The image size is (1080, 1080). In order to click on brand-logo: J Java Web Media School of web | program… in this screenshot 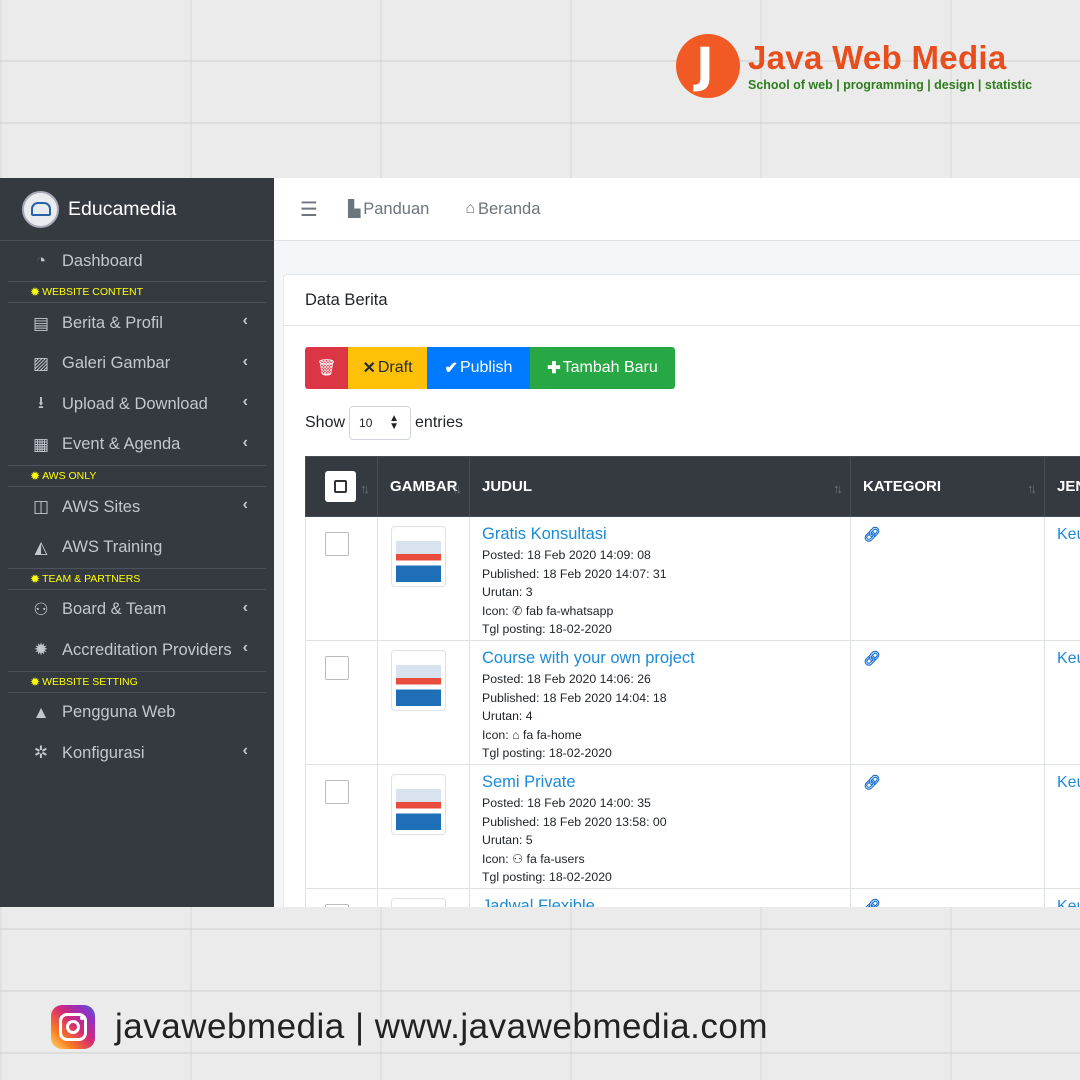, I will do `click(854, 66)`.